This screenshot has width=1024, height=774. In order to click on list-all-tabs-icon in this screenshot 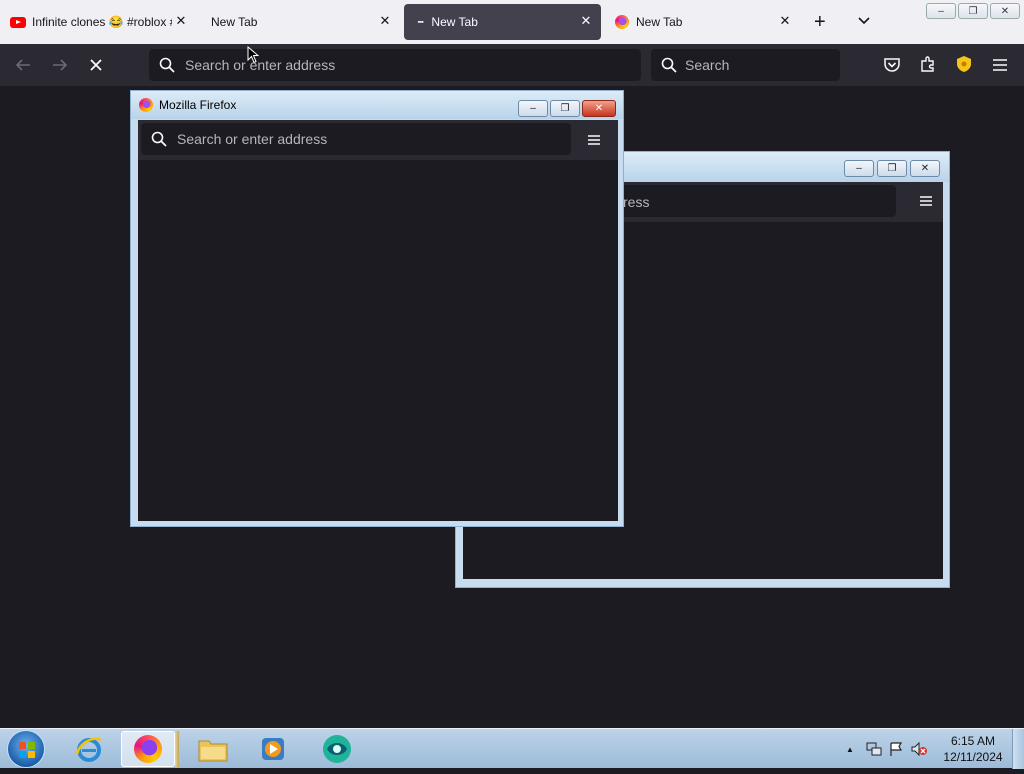, I will do `click(864, 22)`.